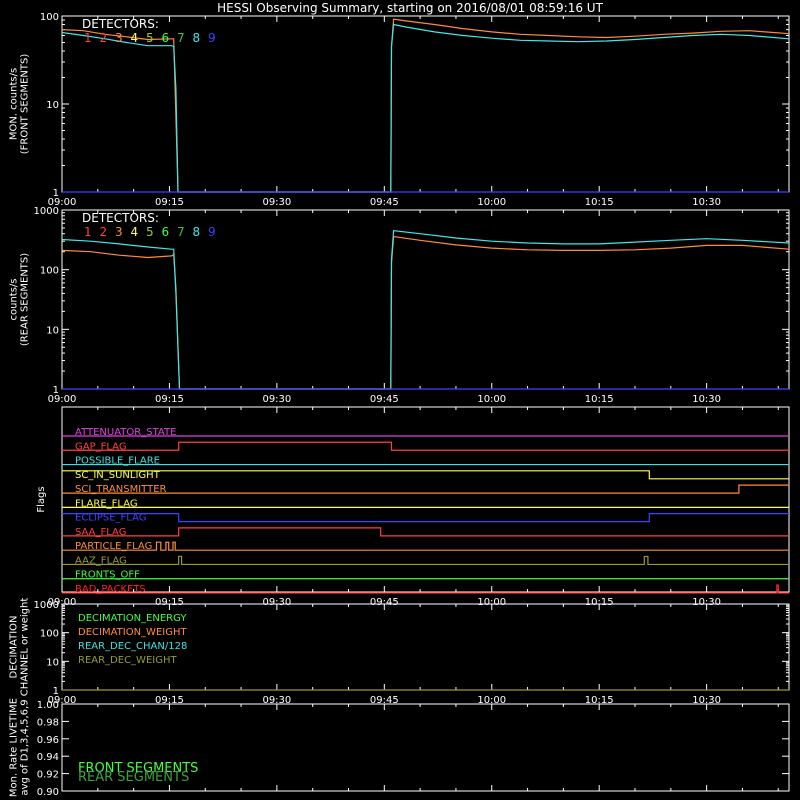  I want to click on y-axis-label: avg of D1,3,4,5,6,9, so click(25, 747).